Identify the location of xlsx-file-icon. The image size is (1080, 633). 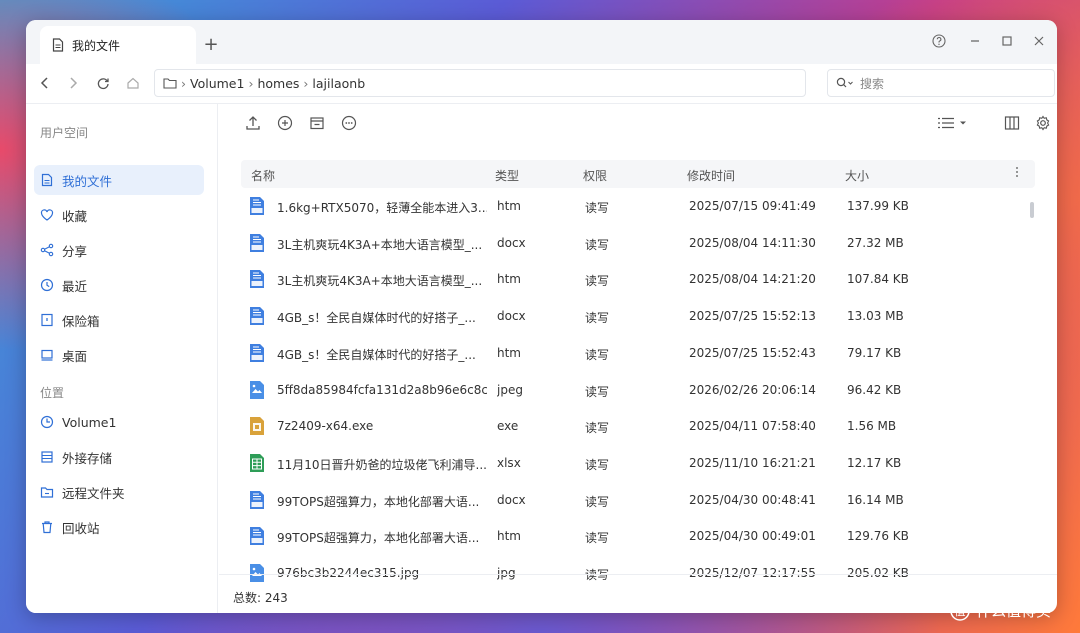
(257, 463).